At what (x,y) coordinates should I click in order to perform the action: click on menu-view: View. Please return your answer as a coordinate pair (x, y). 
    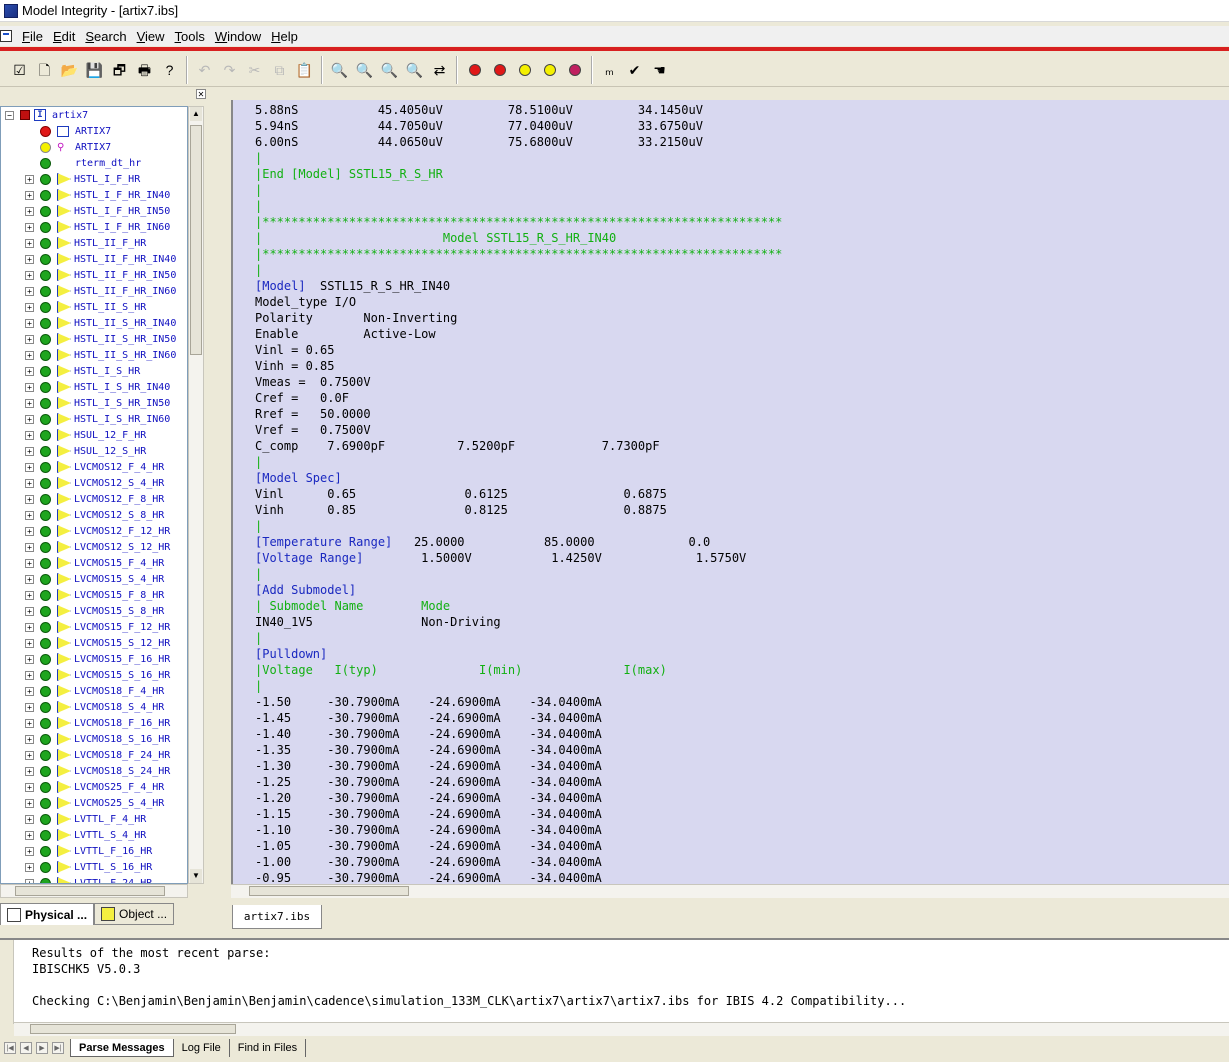
    Looking at the image, I should click on (151, 36).